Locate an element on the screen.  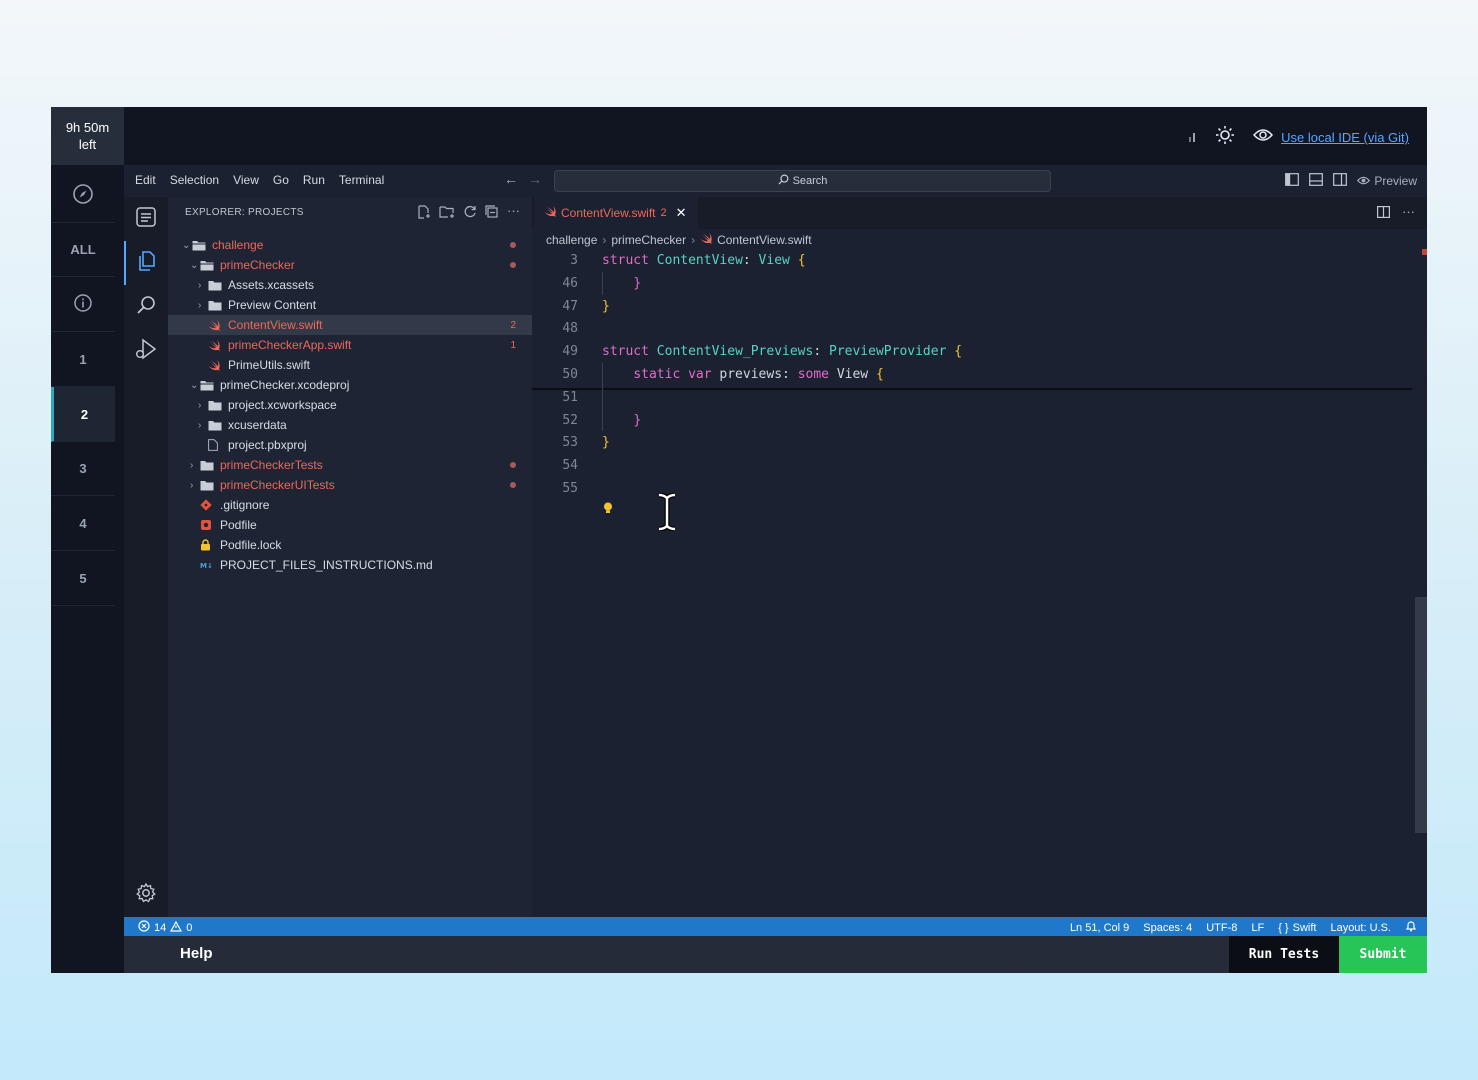
tree-file: project.pbxproj is located at coordinates (350, 445).